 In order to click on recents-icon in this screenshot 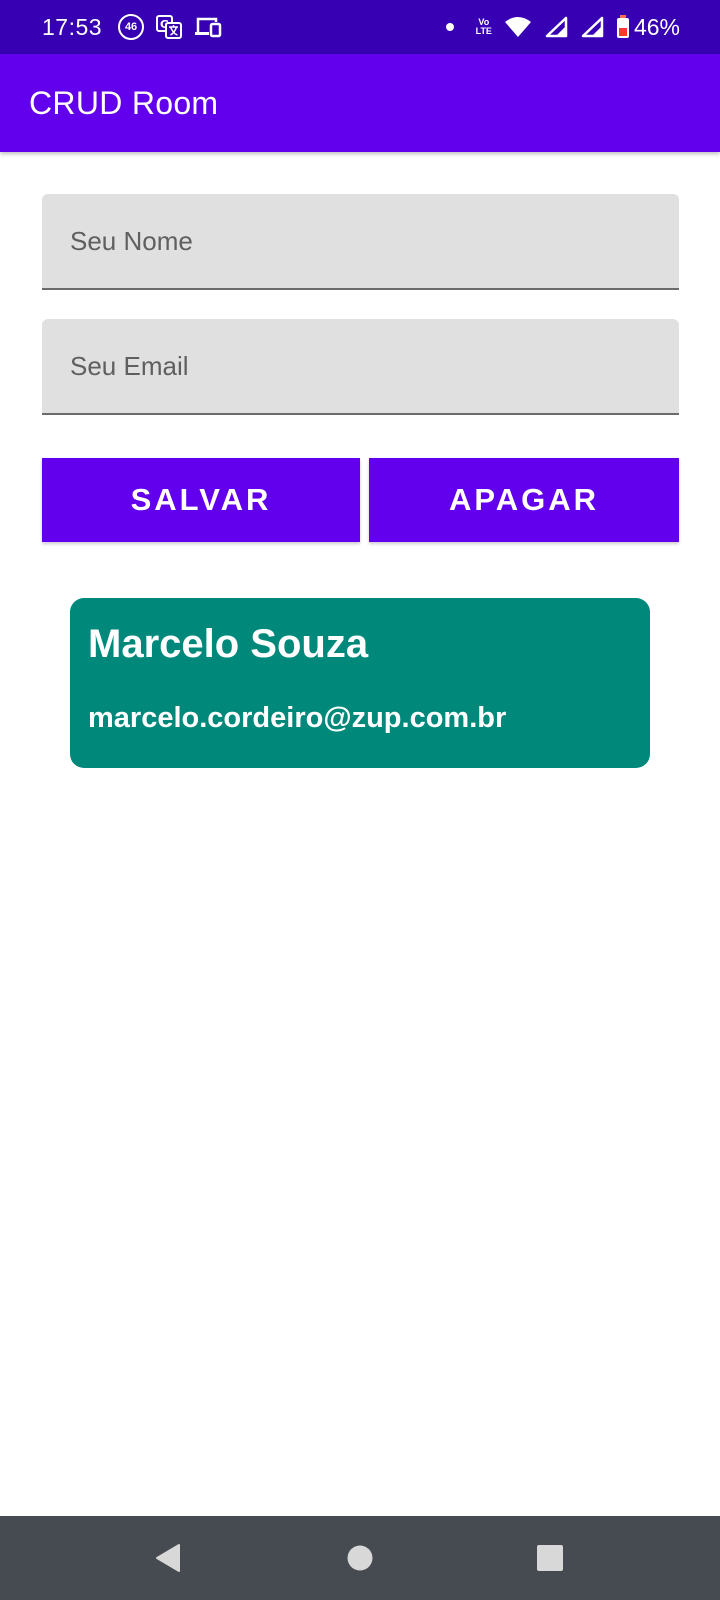, I will do `click(550, 1558)`.